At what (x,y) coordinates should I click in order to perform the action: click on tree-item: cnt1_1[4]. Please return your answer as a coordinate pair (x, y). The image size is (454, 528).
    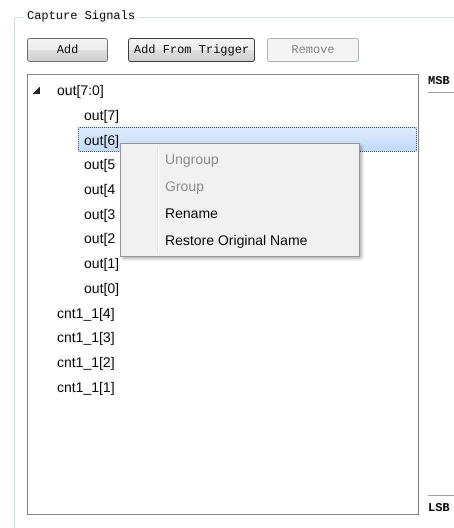
    Looking at the image, I should click on (234, 312).